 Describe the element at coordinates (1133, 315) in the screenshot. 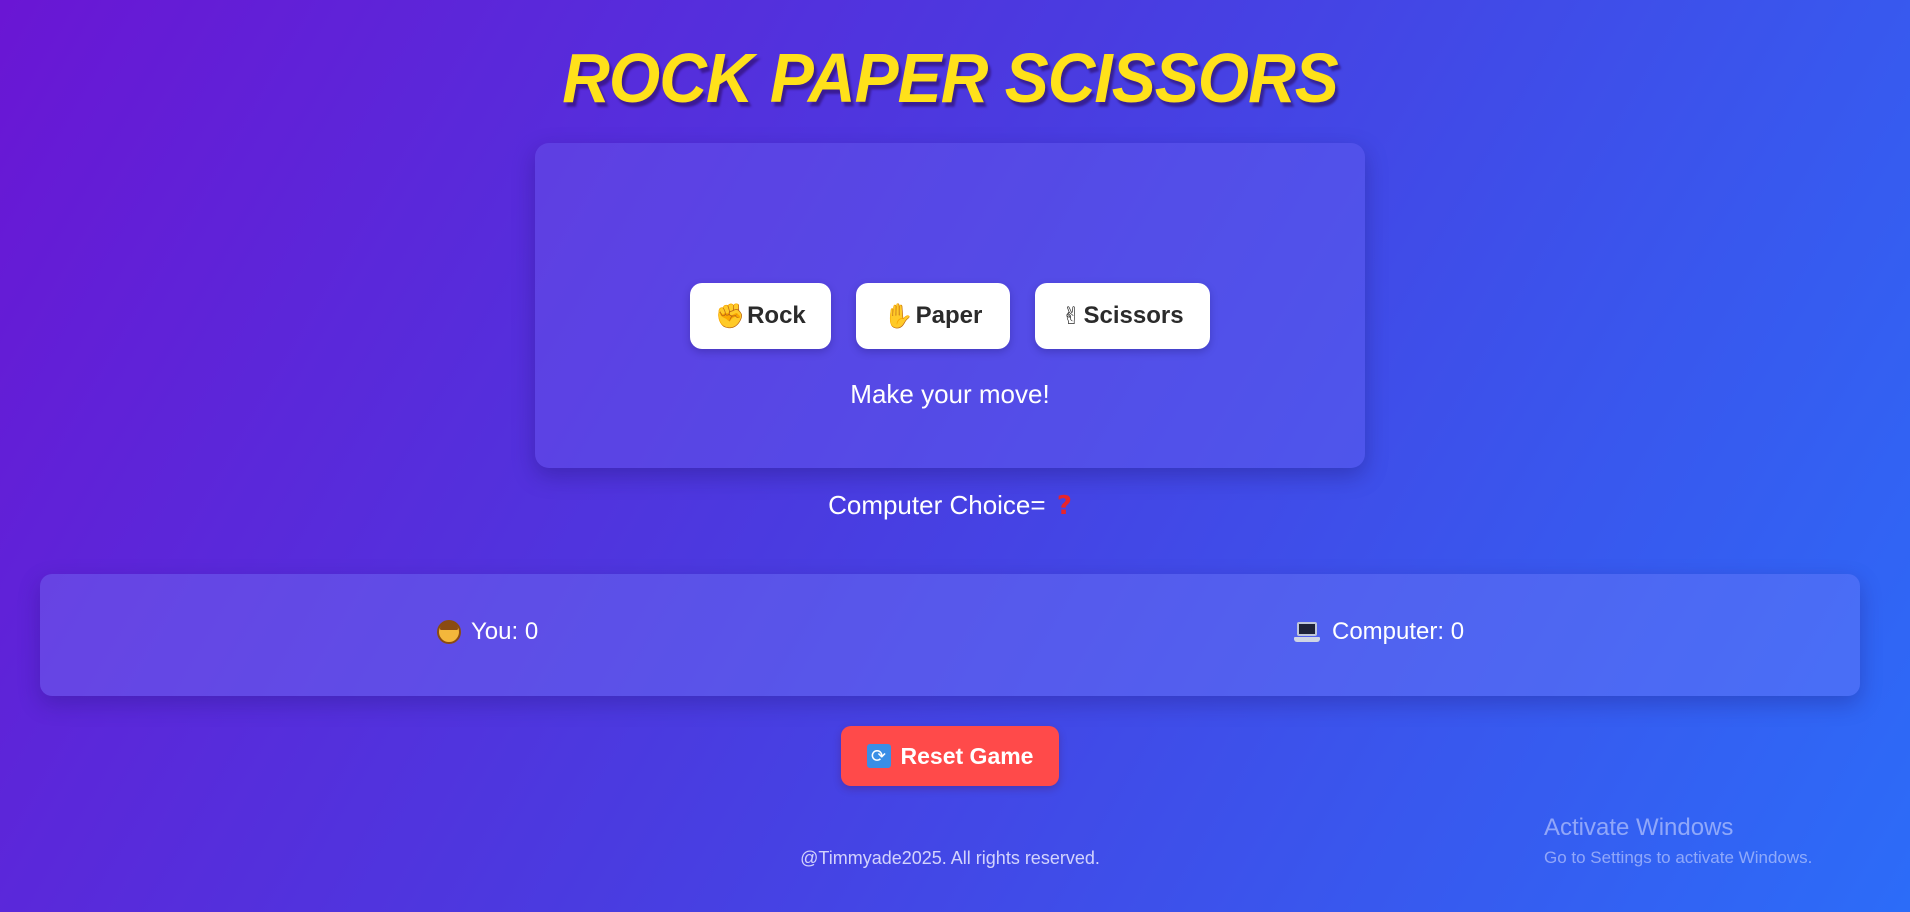

I see `scissors-label: Scissors` at that location.